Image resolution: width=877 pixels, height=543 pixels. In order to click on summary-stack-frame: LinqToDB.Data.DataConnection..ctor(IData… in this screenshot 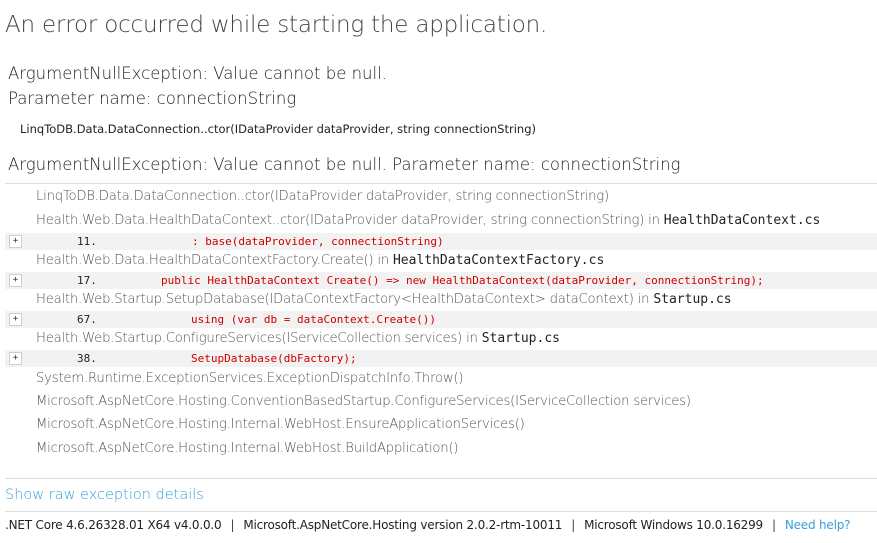, I will do `click(278, 129)`.